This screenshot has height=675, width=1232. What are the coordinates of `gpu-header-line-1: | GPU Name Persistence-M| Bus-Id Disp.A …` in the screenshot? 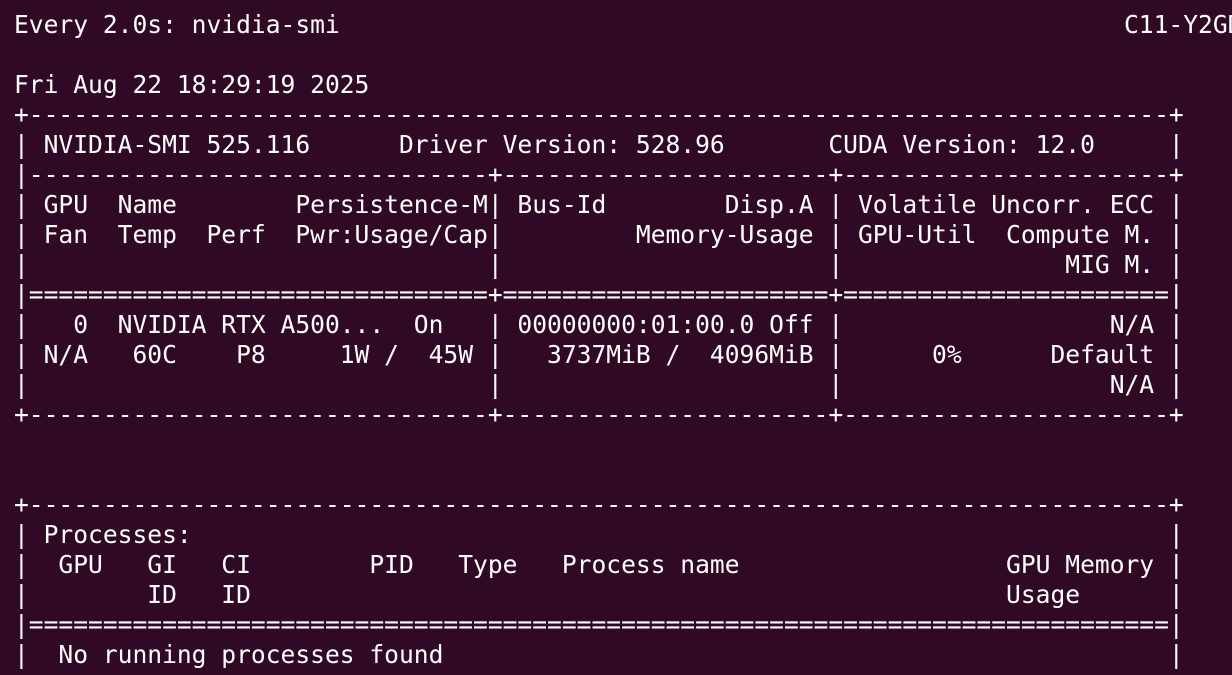 It's located at (599, 204).